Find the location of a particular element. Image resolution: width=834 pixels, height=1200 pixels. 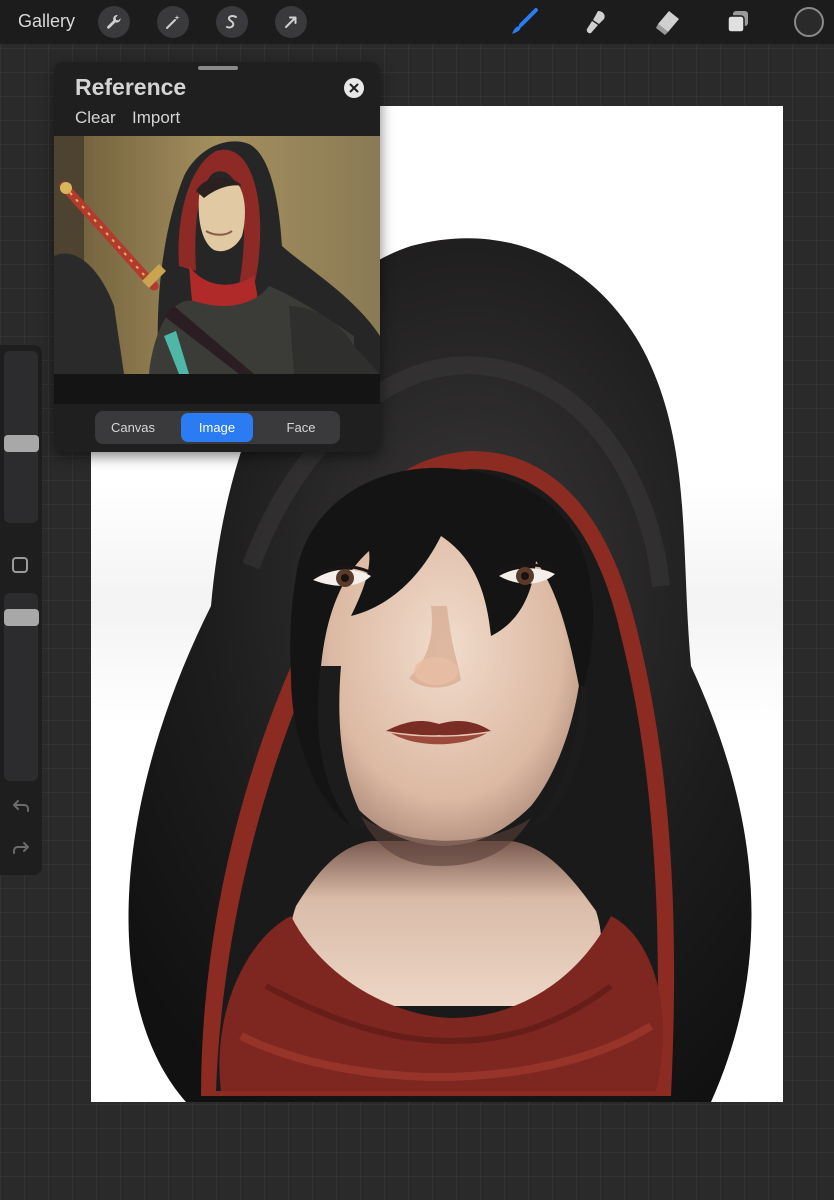

import-button: Import is located at coordinates (156, 118).